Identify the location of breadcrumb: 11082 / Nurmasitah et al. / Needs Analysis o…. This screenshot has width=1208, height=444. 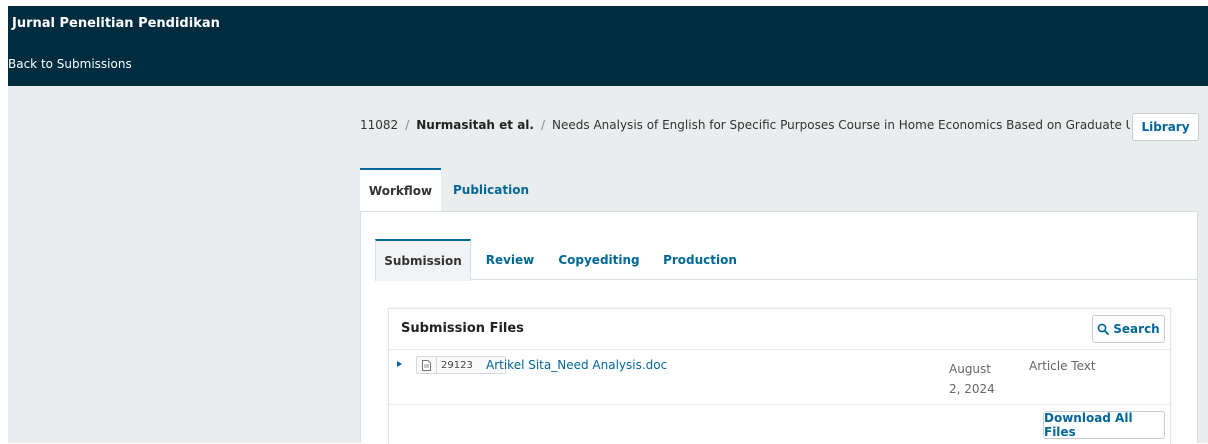
(745, 127).